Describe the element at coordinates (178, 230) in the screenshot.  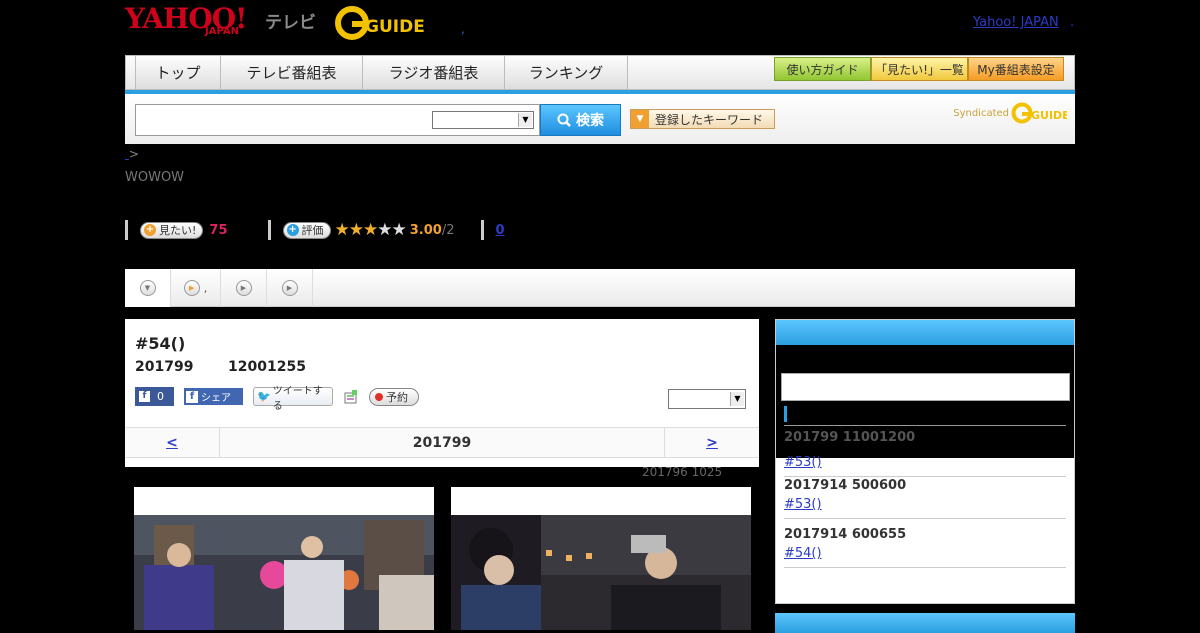
I see `want-to-watch-label: 見たい!` at that location.